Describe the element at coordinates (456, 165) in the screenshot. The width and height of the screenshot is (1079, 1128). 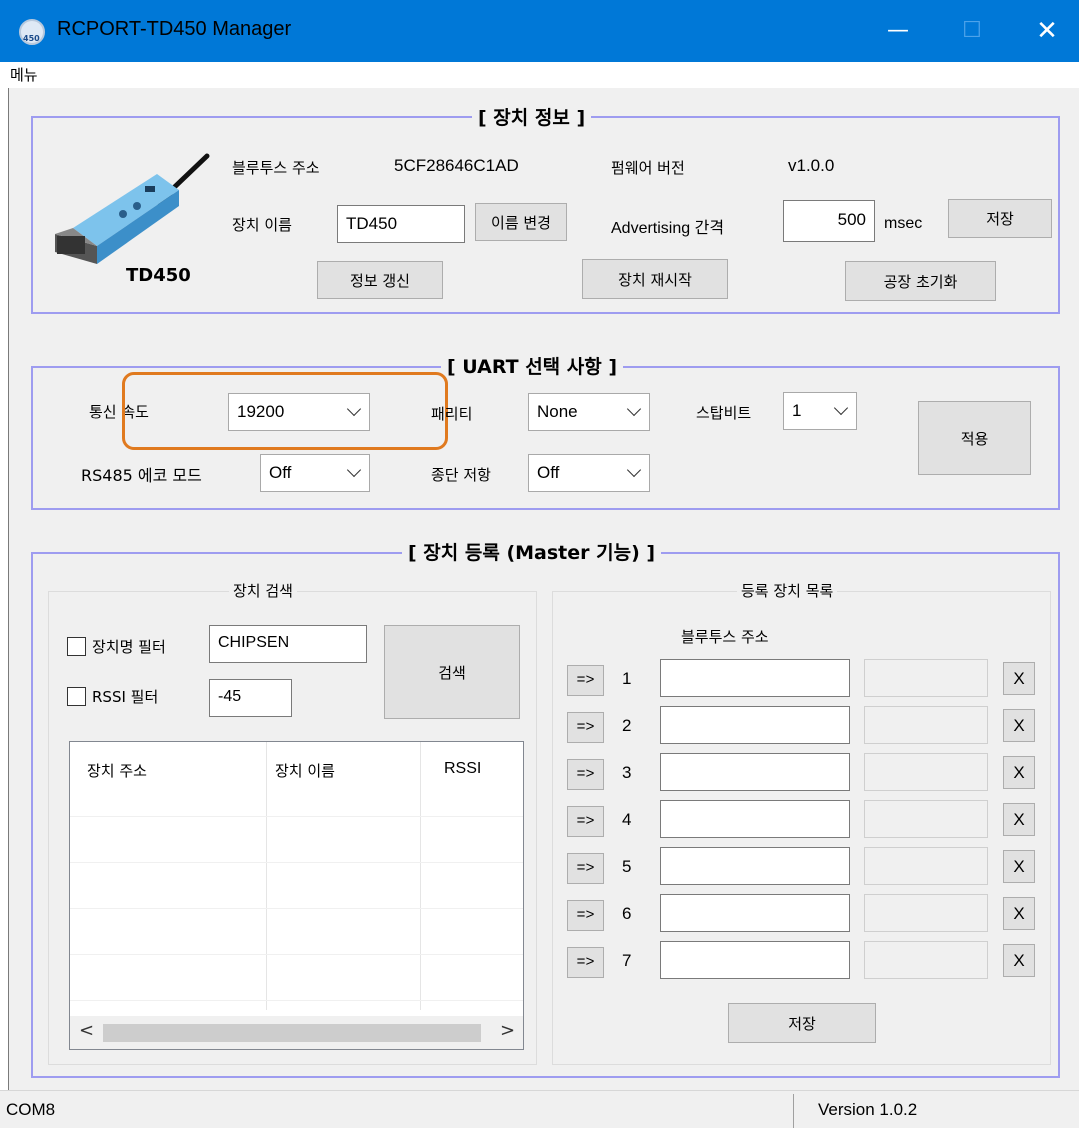
I see `bt-address-value: 5CF28646C1AD` at that location.